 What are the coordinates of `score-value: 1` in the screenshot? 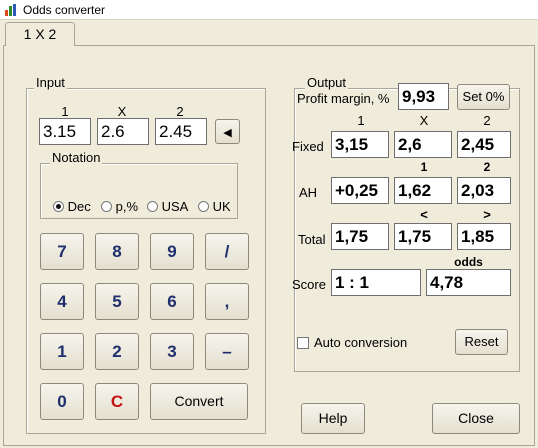 It's located at (376, 282).